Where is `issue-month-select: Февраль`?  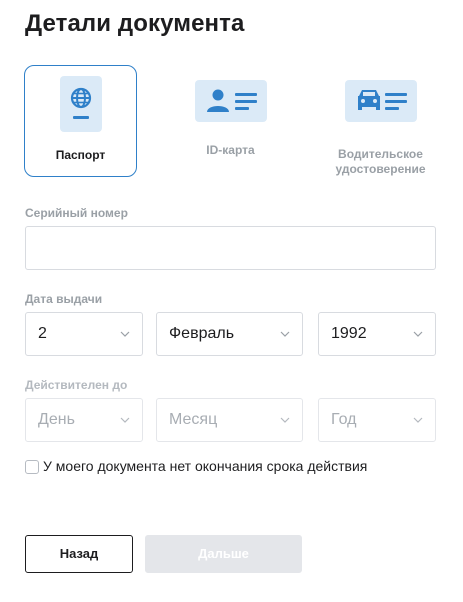 issue-month-select: Февраль is located at coordinates (229, 334).